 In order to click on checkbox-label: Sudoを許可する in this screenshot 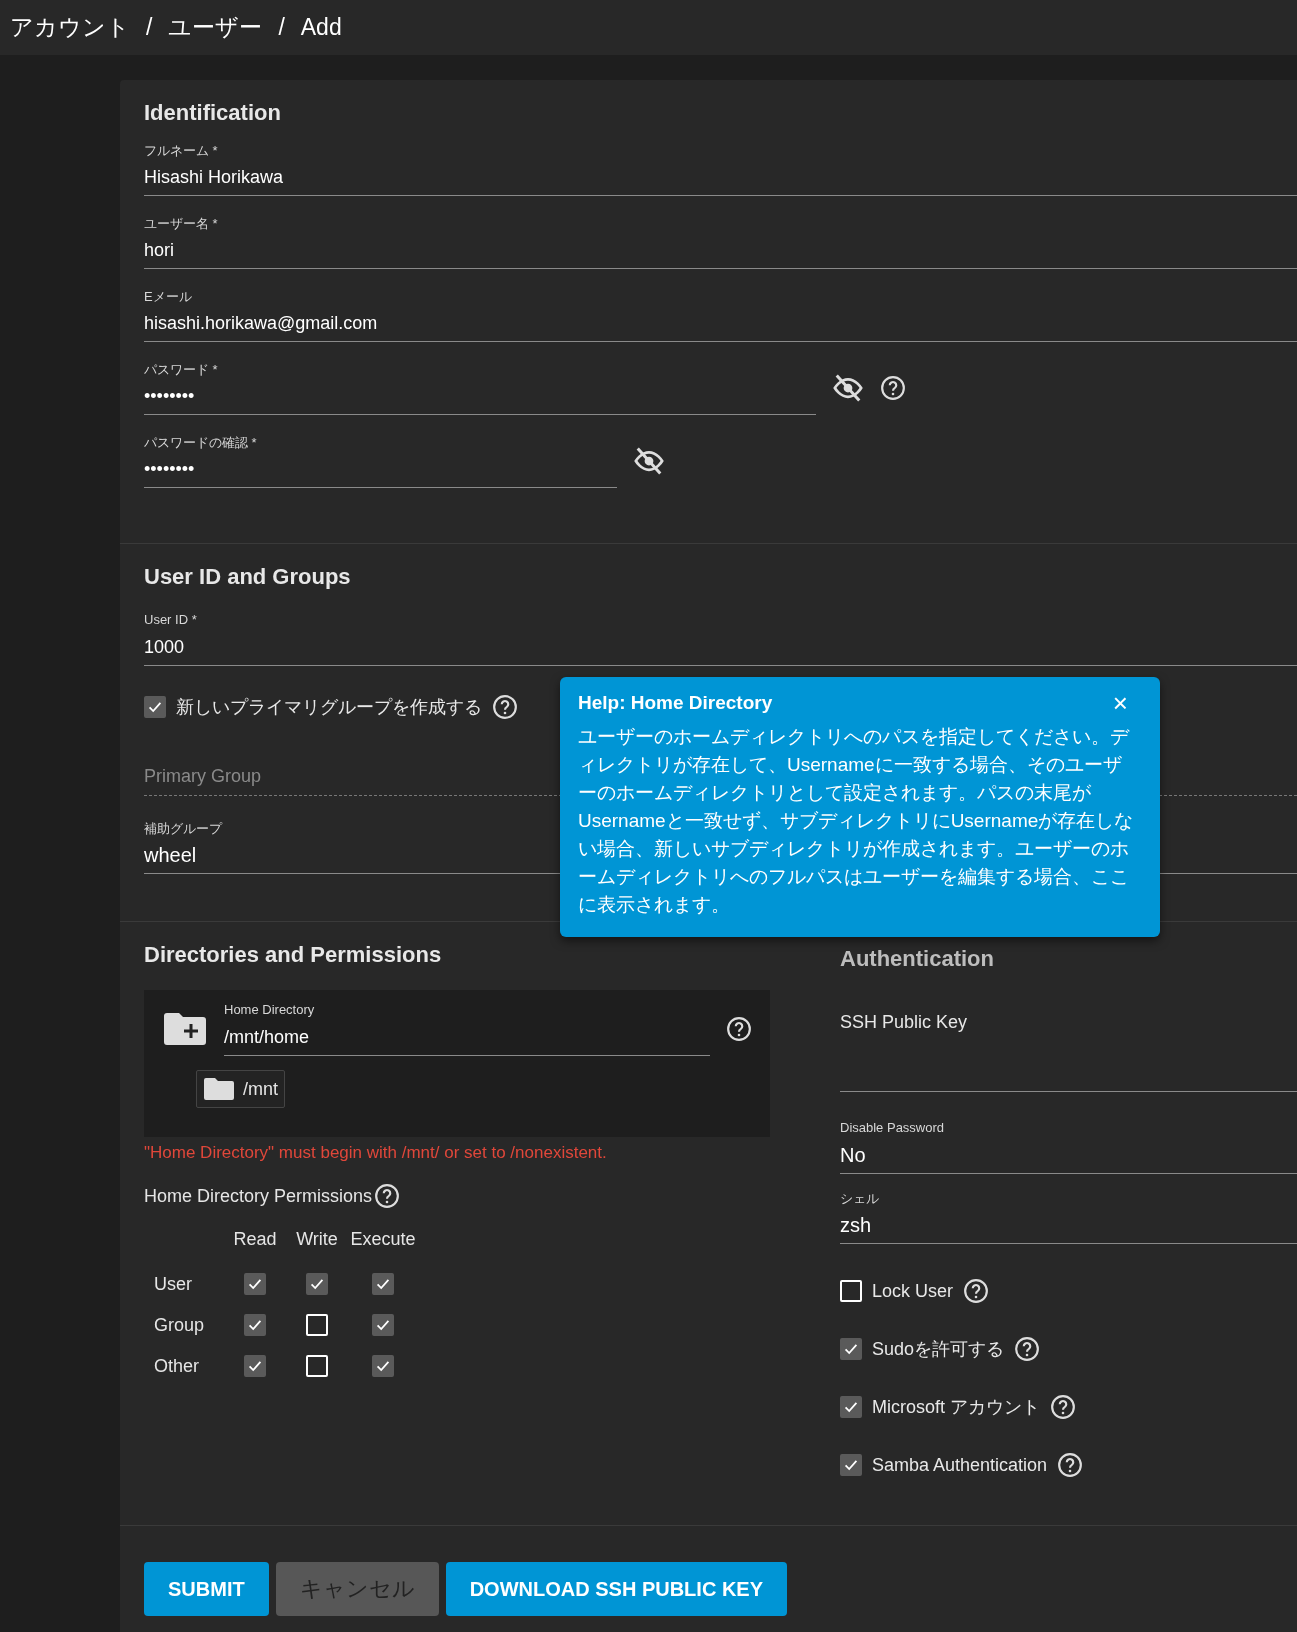, I will do `click(938, 1349)`.